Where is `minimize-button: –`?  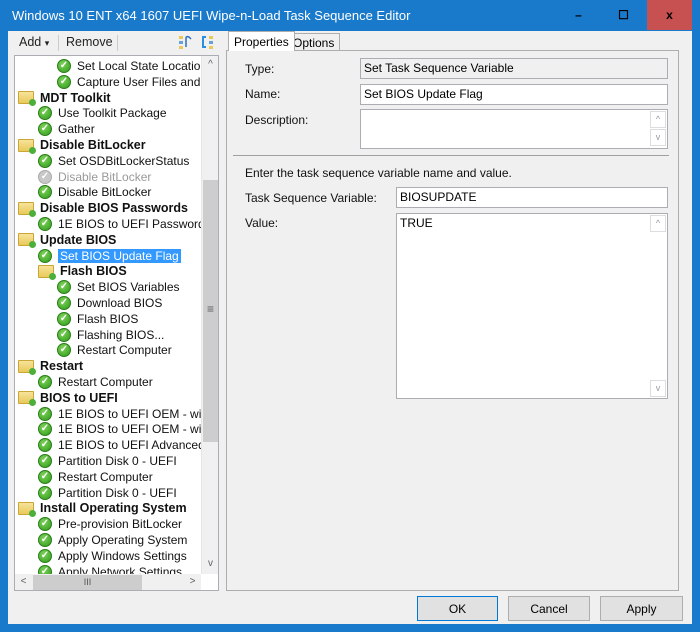 minimize-button: – is located at coordinates (578, 15).